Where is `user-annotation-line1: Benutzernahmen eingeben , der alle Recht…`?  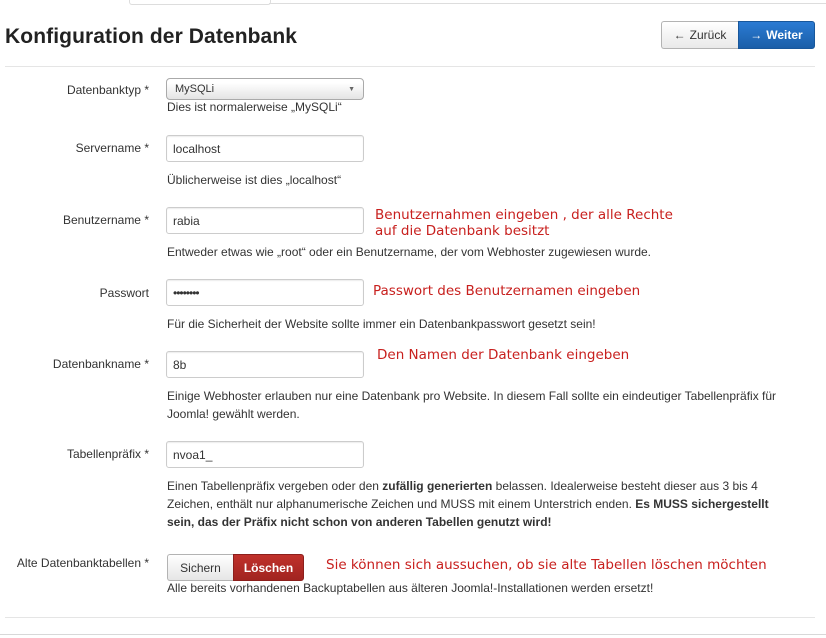 user-annotation-line1: Benutzernahmen eingeben , der alle Recht… is located at coordinates (524, 215).